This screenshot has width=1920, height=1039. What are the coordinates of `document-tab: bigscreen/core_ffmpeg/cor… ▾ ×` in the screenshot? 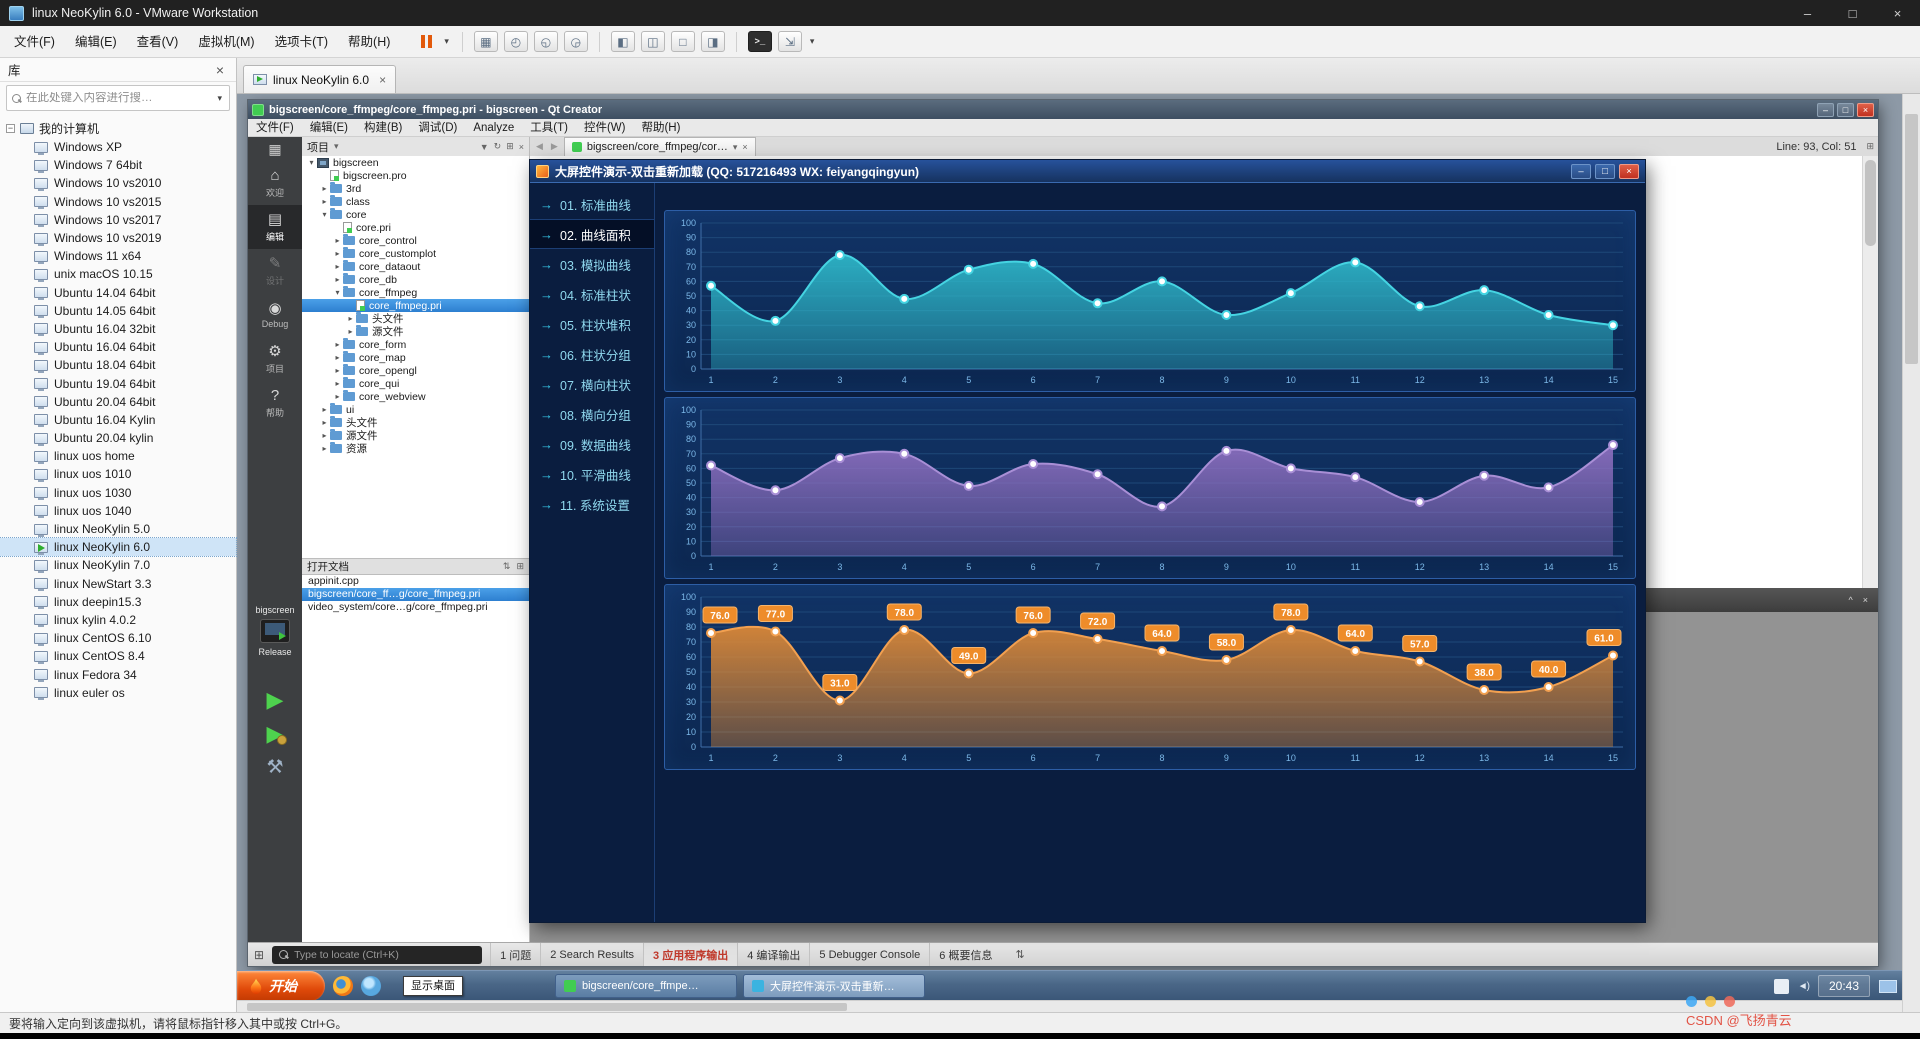 It's located at (659, 146).